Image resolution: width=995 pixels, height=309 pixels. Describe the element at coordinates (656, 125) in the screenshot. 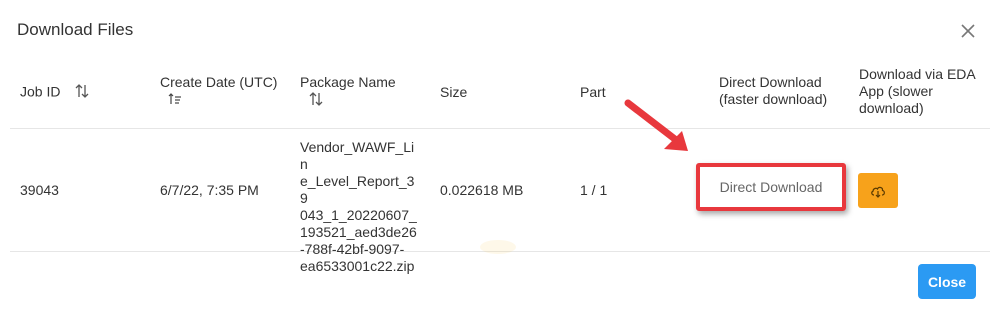

I see `annotation-arrow-icon` at that location.